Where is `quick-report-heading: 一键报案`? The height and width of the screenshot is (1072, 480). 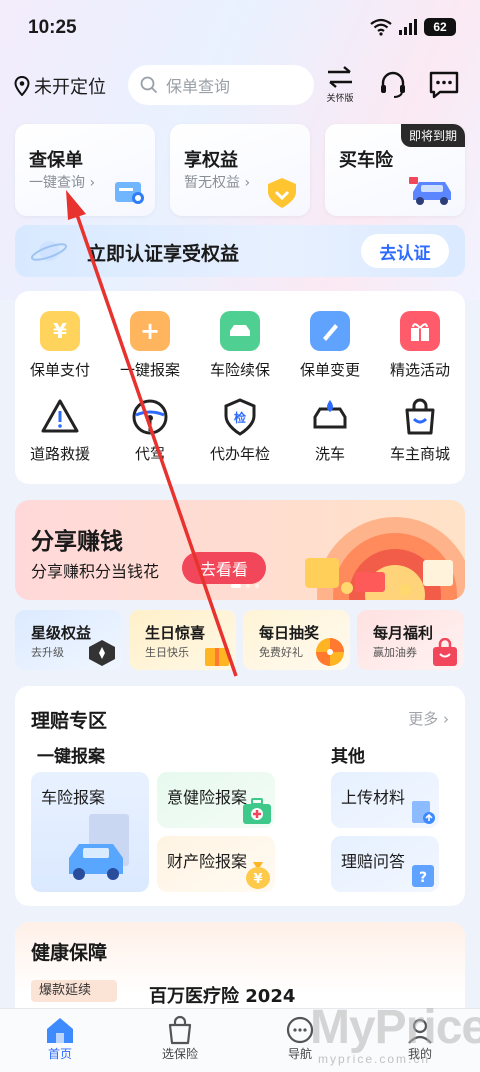 quick-report-heading: 一键报案 is located at coordinates (71, 757).